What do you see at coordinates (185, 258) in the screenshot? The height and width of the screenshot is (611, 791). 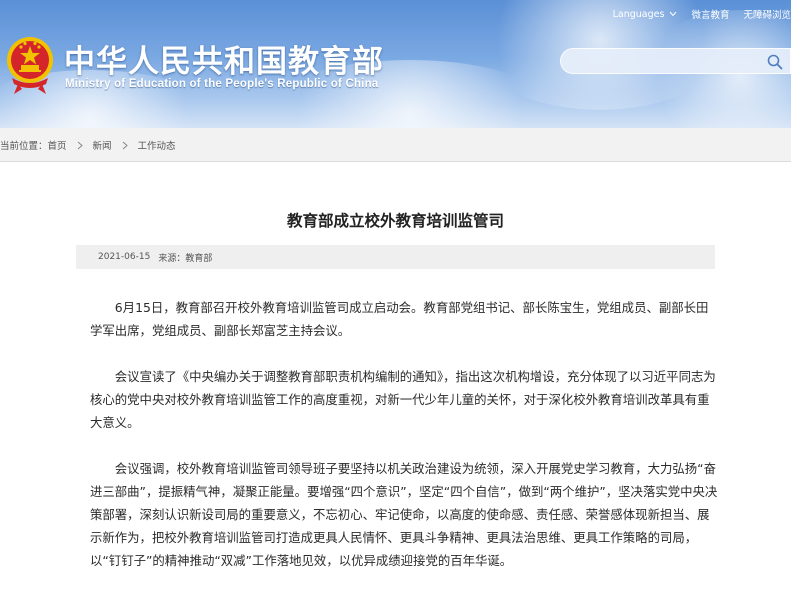 I see `article-source: 来源：教育部` at bounding box center [185, 258].